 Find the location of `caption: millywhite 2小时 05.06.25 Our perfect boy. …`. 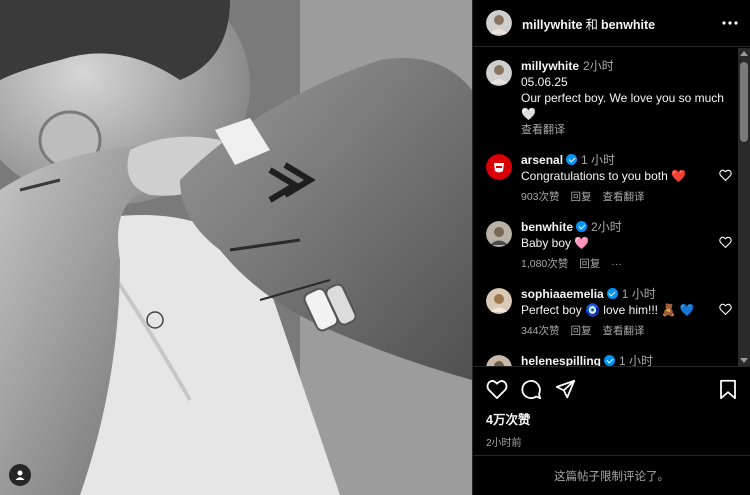

caption: millywhite 2小时 05.06.25 Our perfect boy. … is located at coordinates (605, 98).